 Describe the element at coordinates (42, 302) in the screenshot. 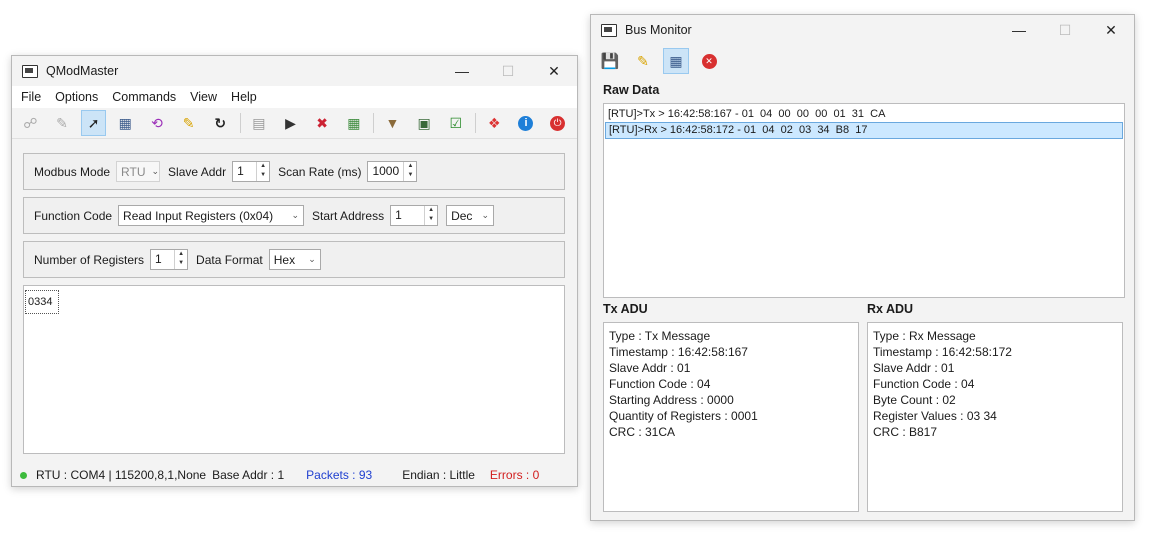

I see `register-cell: 0334` at that location.